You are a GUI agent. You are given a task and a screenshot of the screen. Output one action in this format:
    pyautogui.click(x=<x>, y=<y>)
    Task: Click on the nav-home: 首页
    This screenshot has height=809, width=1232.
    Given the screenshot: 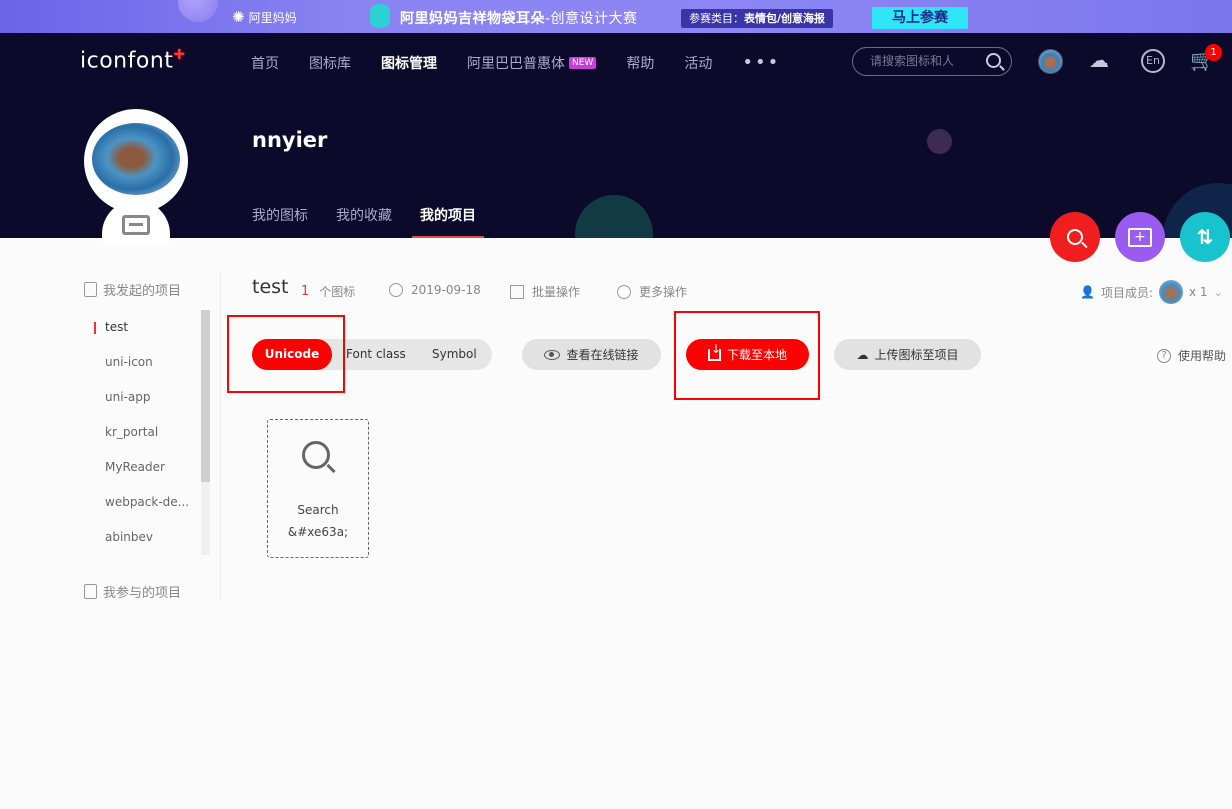 What is the action you would take?
    pyautogui.click(x=265, y=63)
    